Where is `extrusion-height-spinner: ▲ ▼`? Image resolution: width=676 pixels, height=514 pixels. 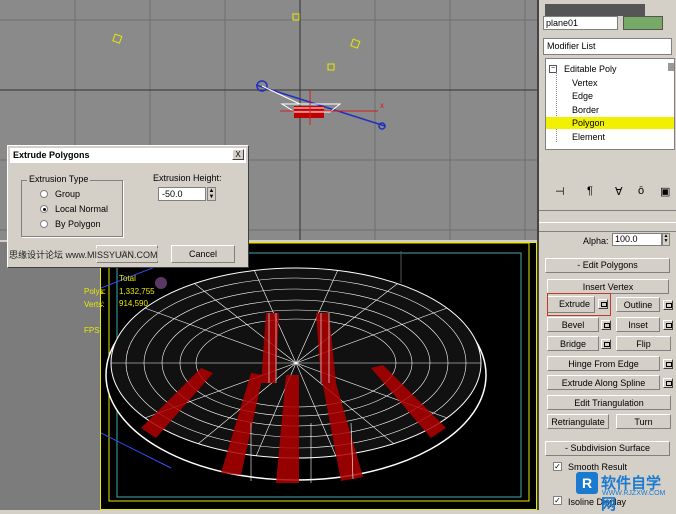 extrusion-height-spinner: ▲ ▼ is located at coordinates (211, 194).